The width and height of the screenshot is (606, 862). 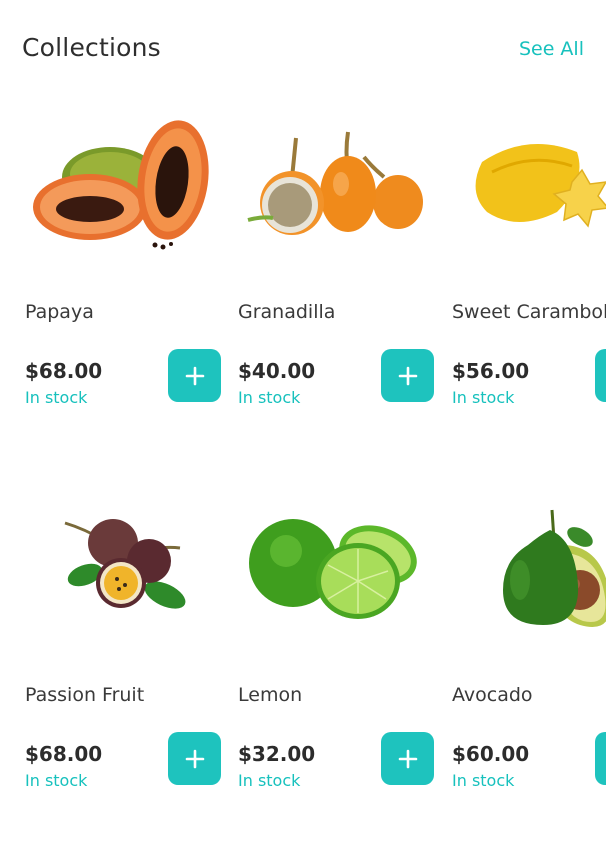 I want to click on carambola-image, so click(x=529, y=192).